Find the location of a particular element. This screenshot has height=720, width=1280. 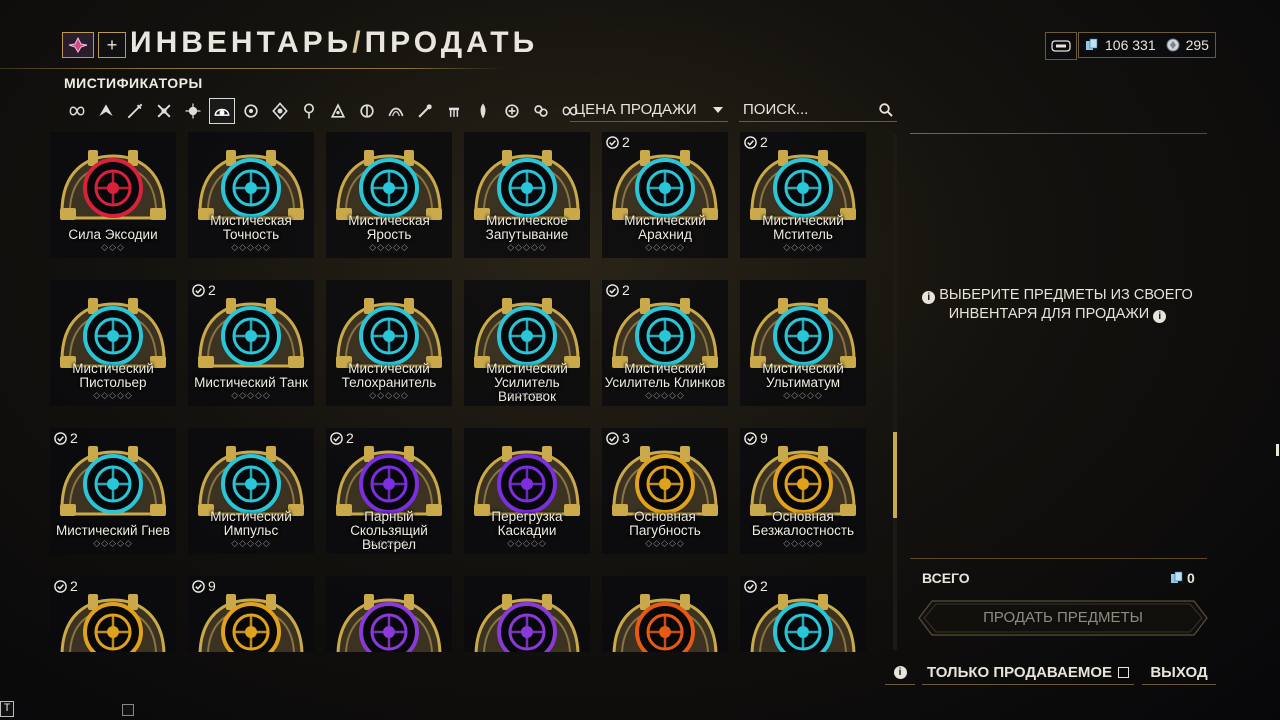

total-value: 0 is located at coordinates (1182, 578).